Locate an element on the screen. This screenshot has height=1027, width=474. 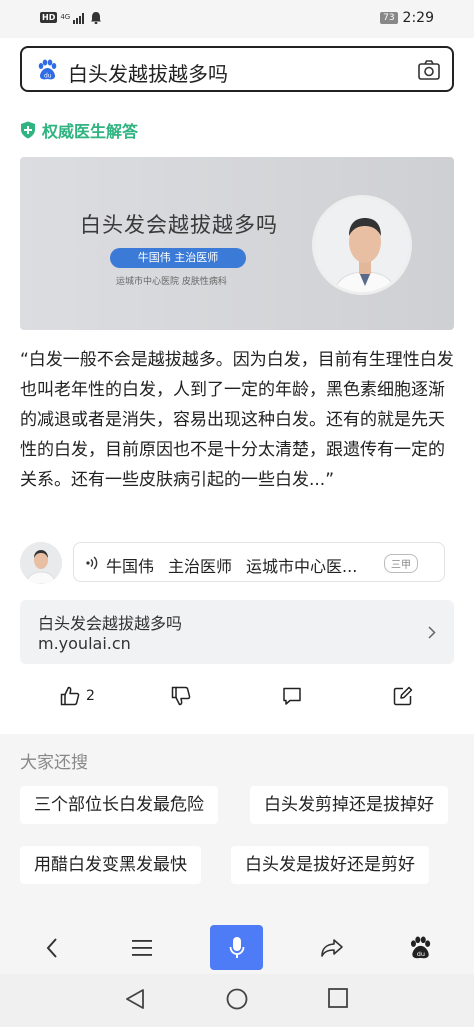
related-searches-title: 大家还搜 is located at coordinates (54, 763).